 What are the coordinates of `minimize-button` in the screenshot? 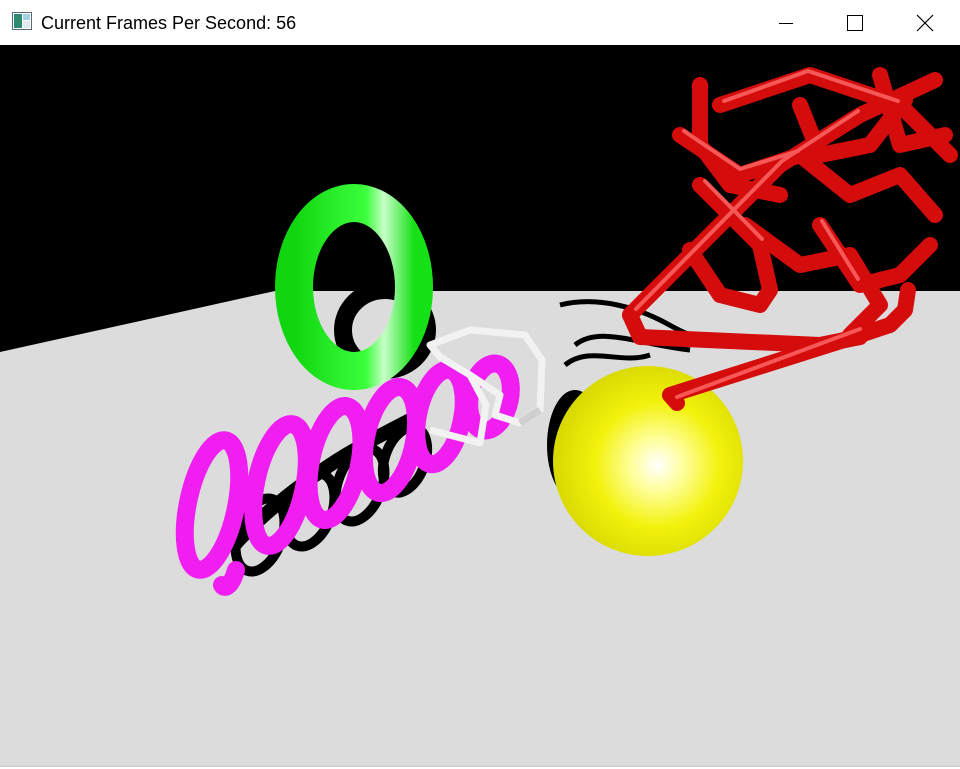 It's located at (786, 22).